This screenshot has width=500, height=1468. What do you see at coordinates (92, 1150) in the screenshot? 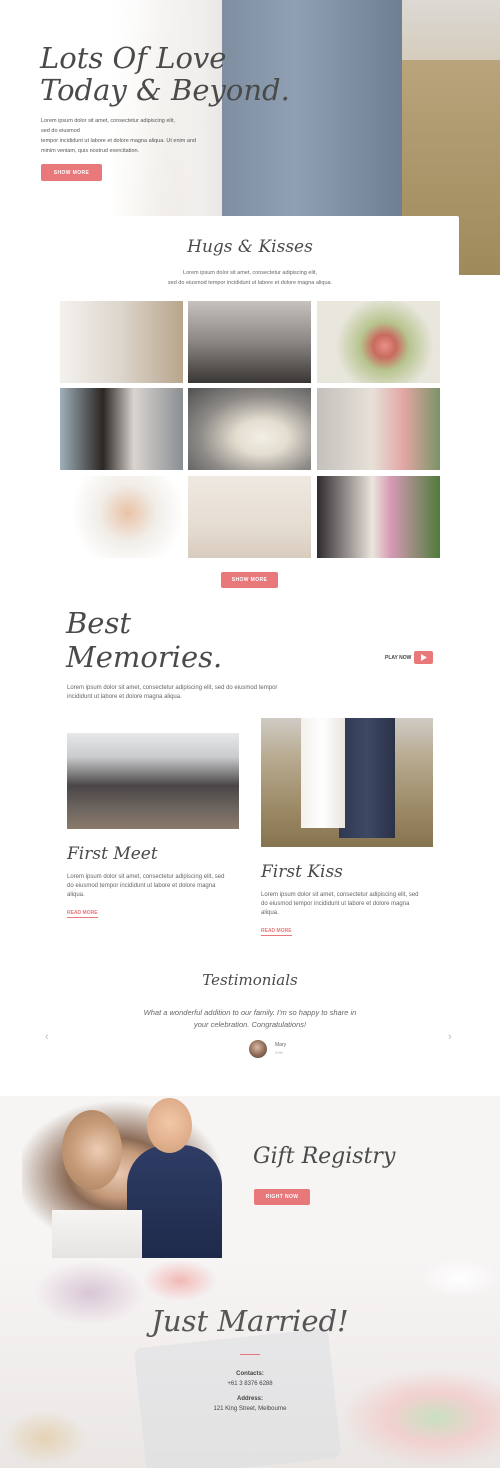
I see `gift-bride-face-shape` at bounding box center [92, 1150].